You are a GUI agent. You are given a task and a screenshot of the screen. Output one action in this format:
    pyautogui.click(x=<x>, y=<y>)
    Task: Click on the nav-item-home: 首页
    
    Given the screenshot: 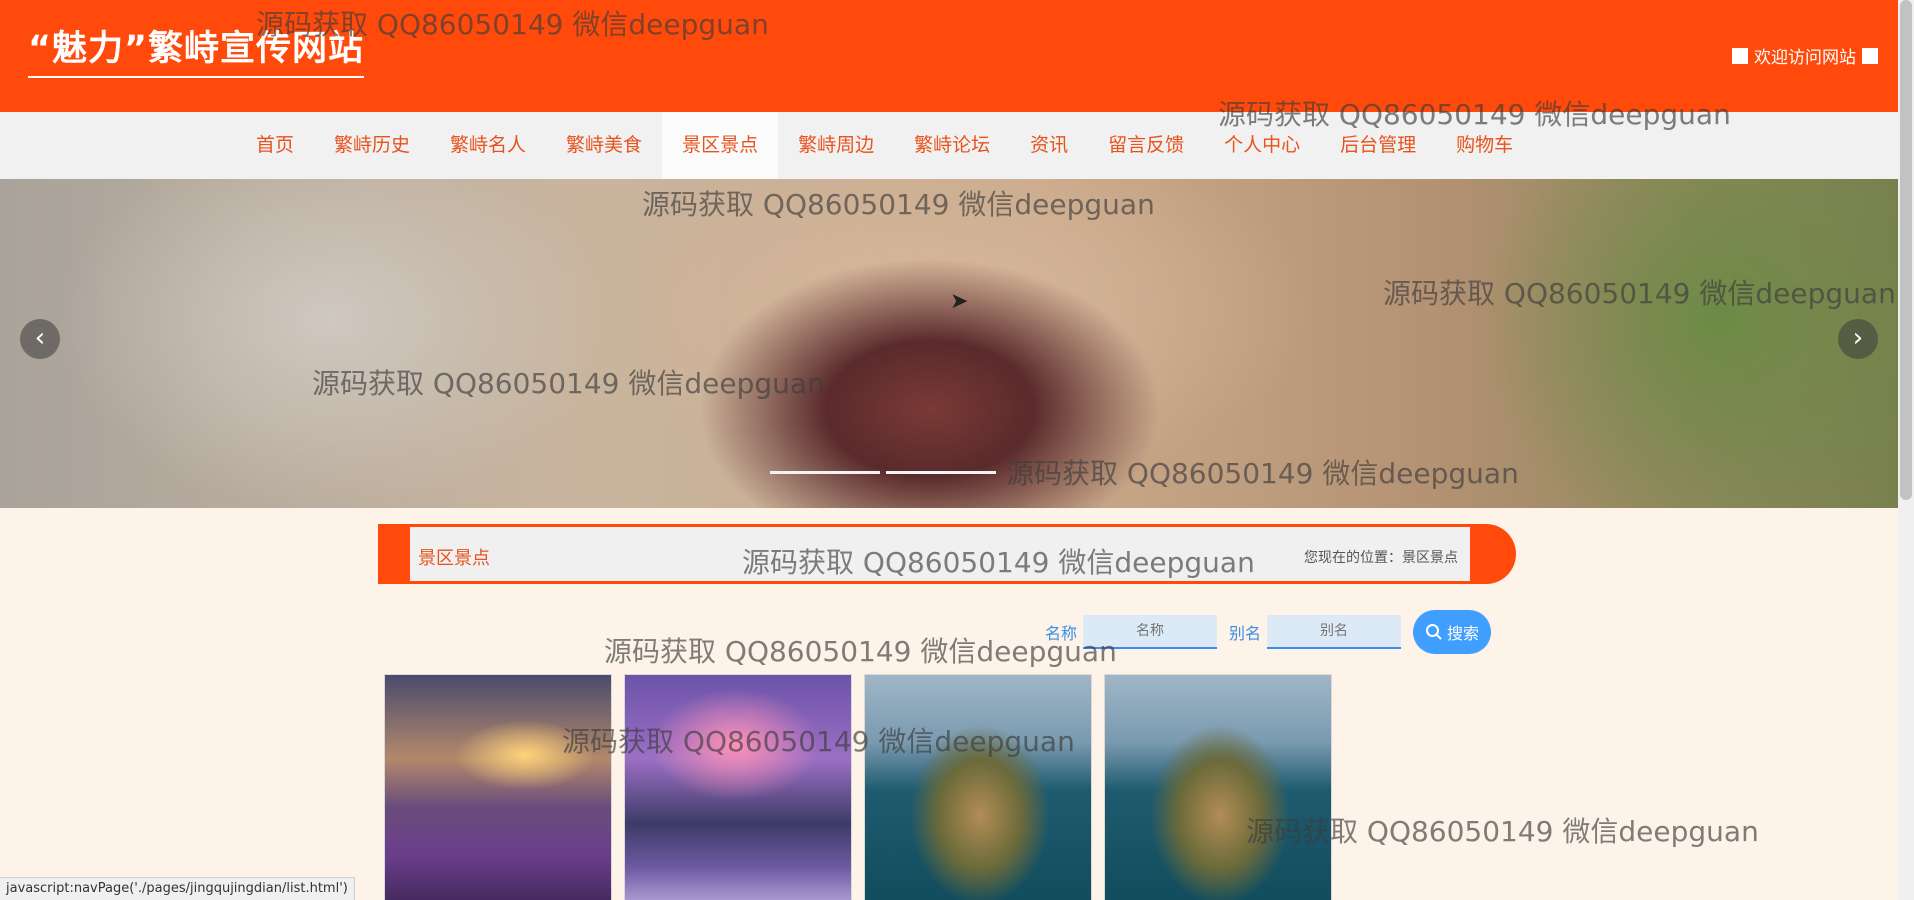 What is the action you would take?
    pyautogui.click(x=275, y=145)
    